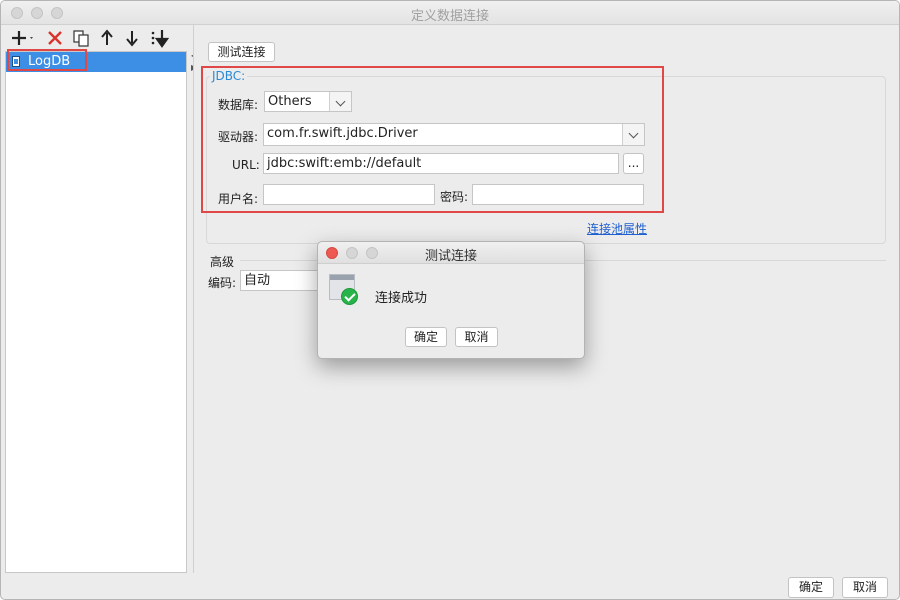  I want to click on advanced-section-title: 高级, so click(222, 262).